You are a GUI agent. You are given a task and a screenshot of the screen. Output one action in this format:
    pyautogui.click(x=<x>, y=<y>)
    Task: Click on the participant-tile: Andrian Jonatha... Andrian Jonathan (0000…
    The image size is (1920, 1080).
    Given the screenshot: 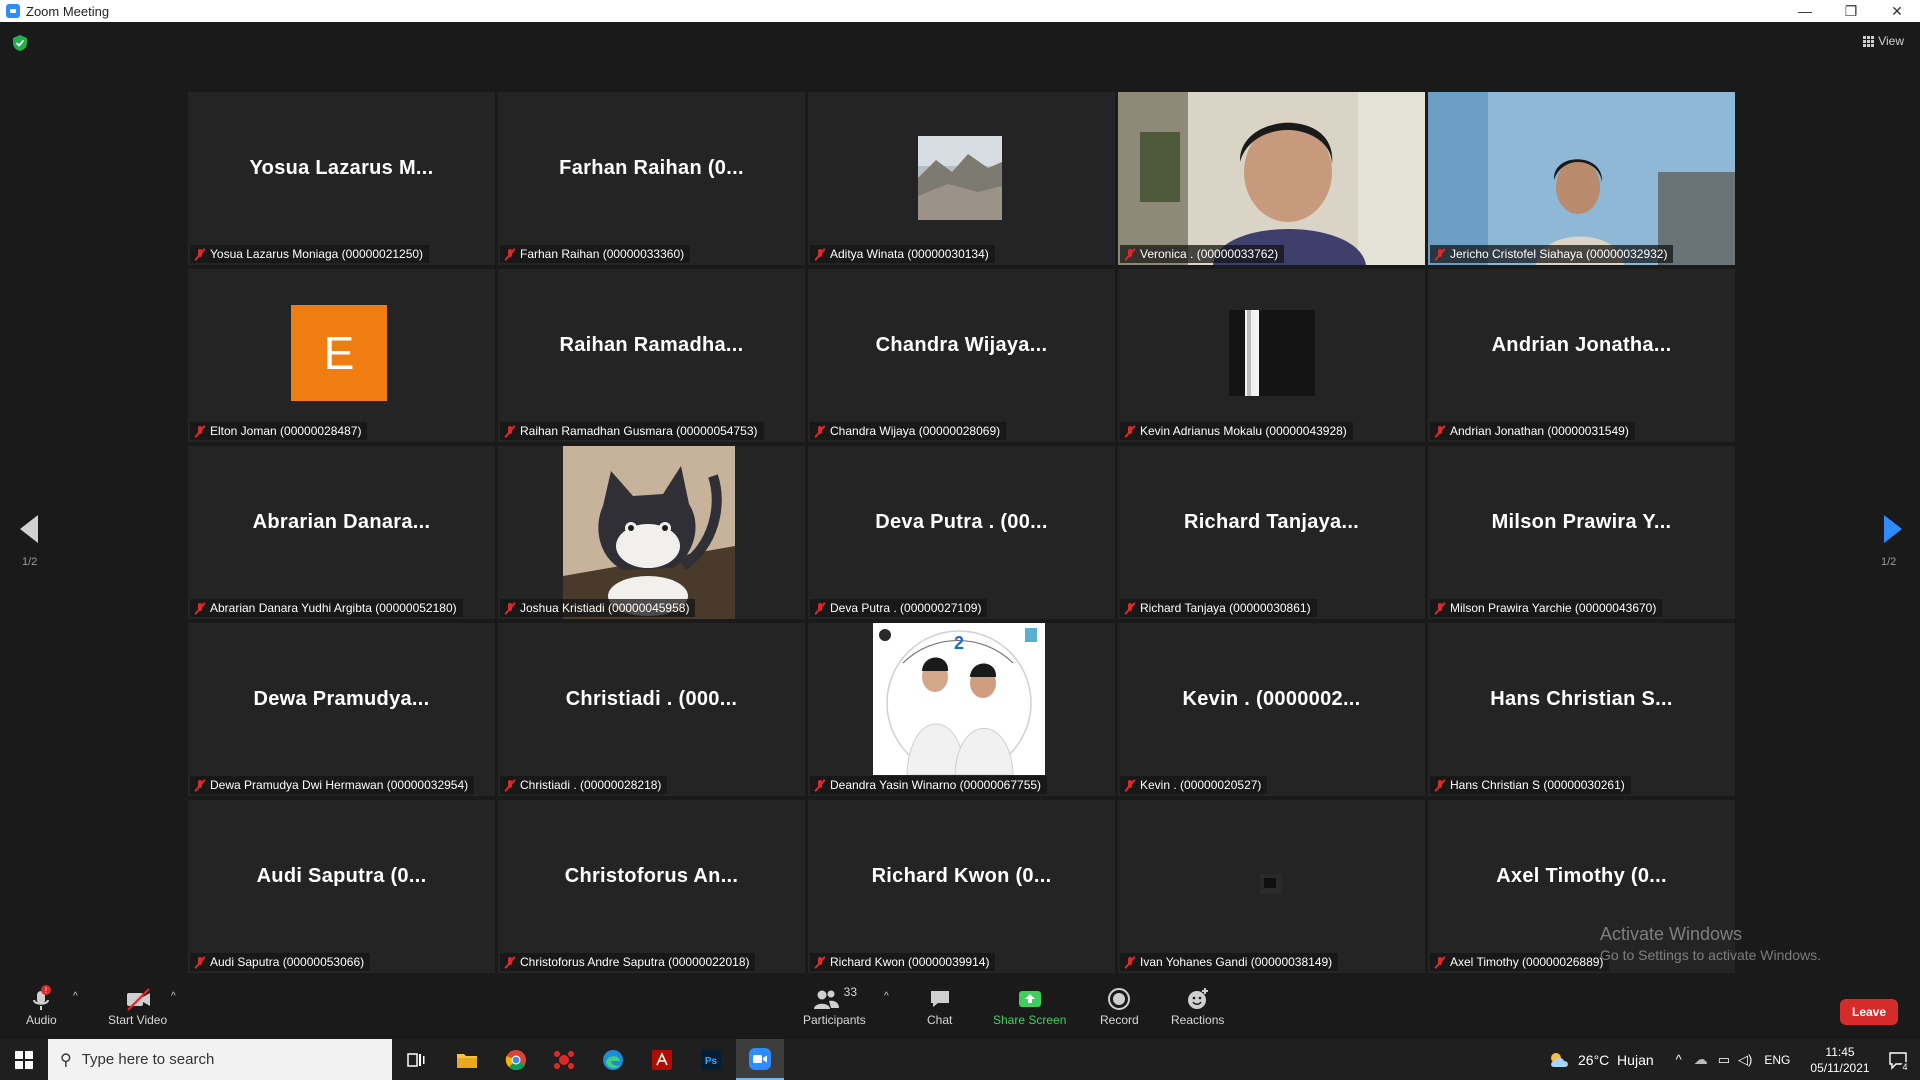 What is the action you would take?
    pyautogui.click(x=1581, y=355)
    